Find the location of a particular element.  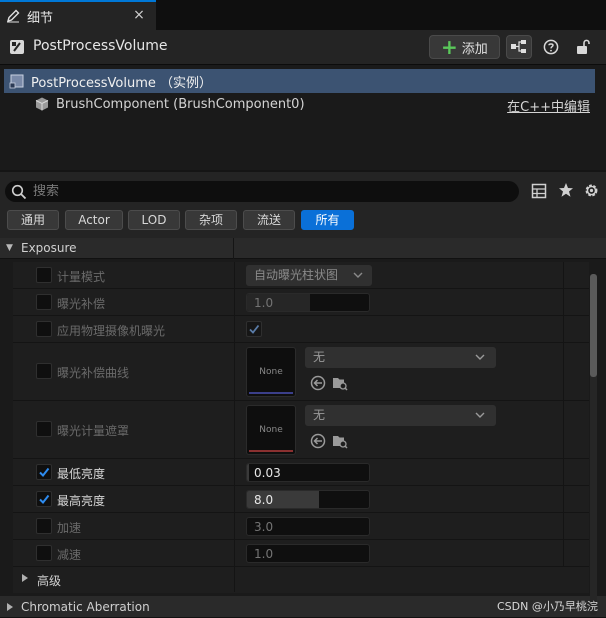

category-label: Exposure is located at coordinates (49, 248).